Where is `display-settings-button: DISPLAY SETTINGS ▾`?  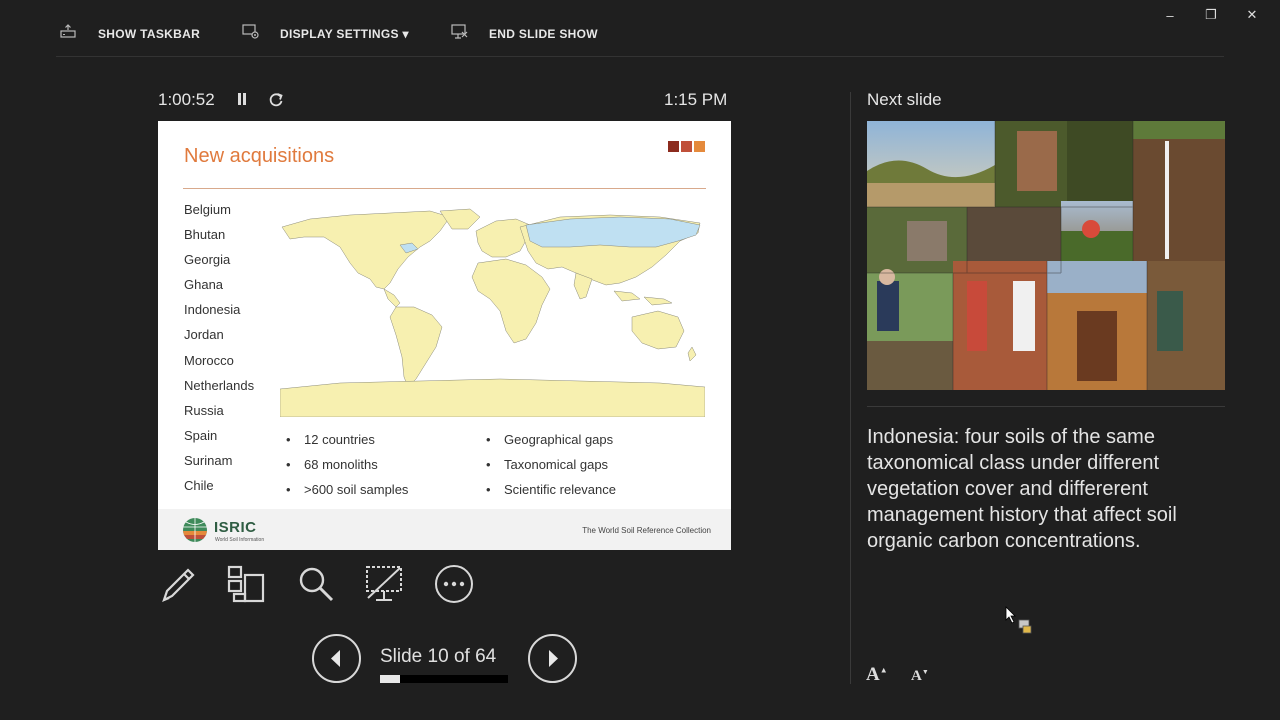
display-settings-button: DISPLAY SETTINGS ▾ is located at coordinates (325, 34).